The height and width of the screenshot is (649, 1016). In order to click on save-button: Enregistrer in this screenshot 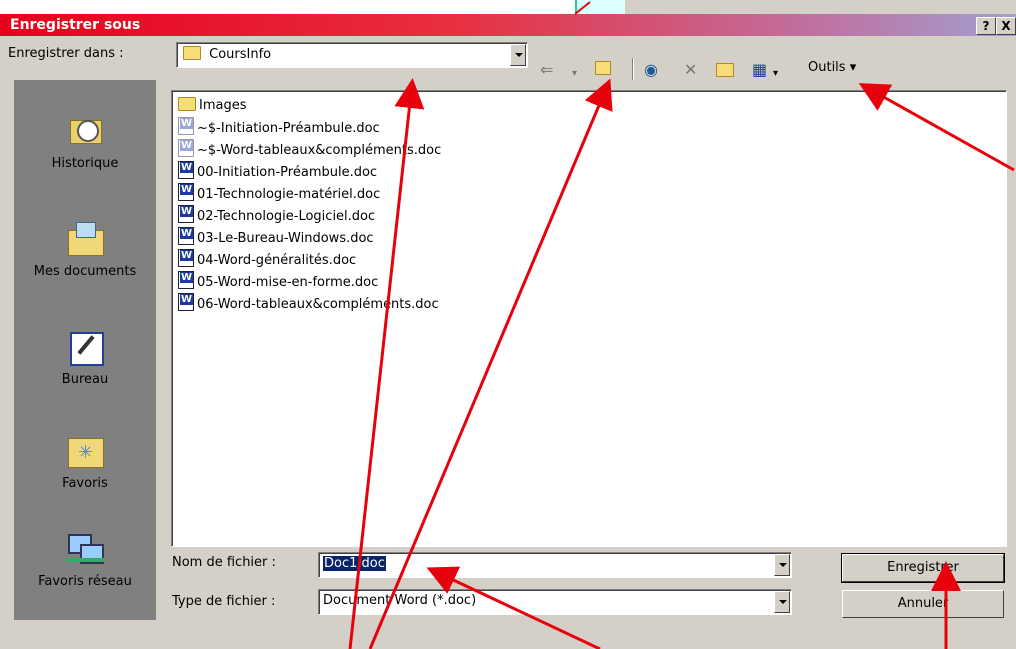, I will do `click(923, 568)`.